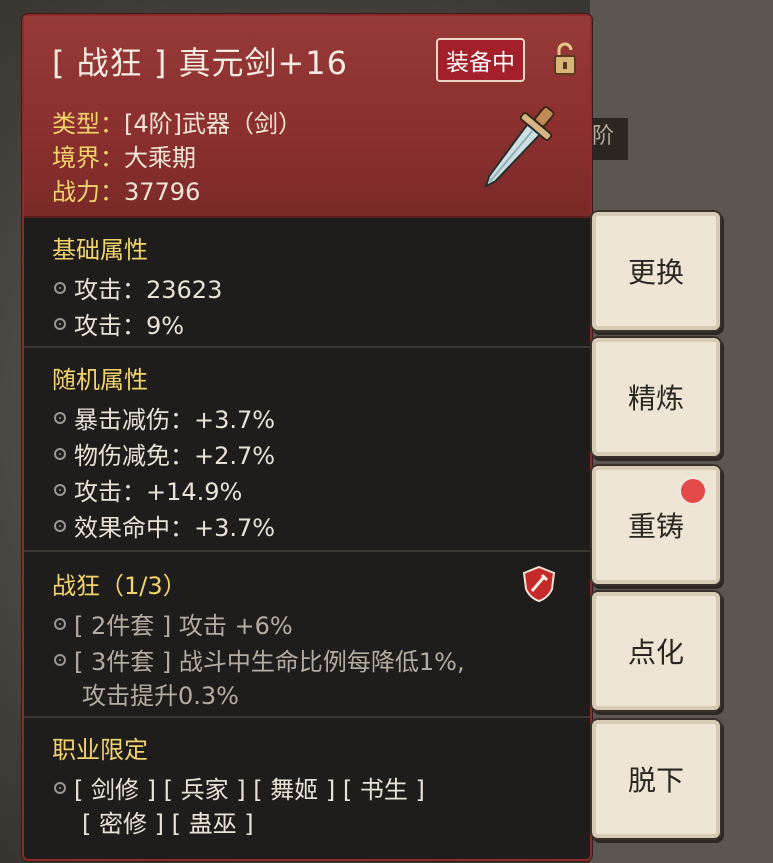  I want to click on class-limit-line: [ 剑修 ] [ 兵家 ] [ 舞姬 ] [ 书生 ], so click(239, 787).